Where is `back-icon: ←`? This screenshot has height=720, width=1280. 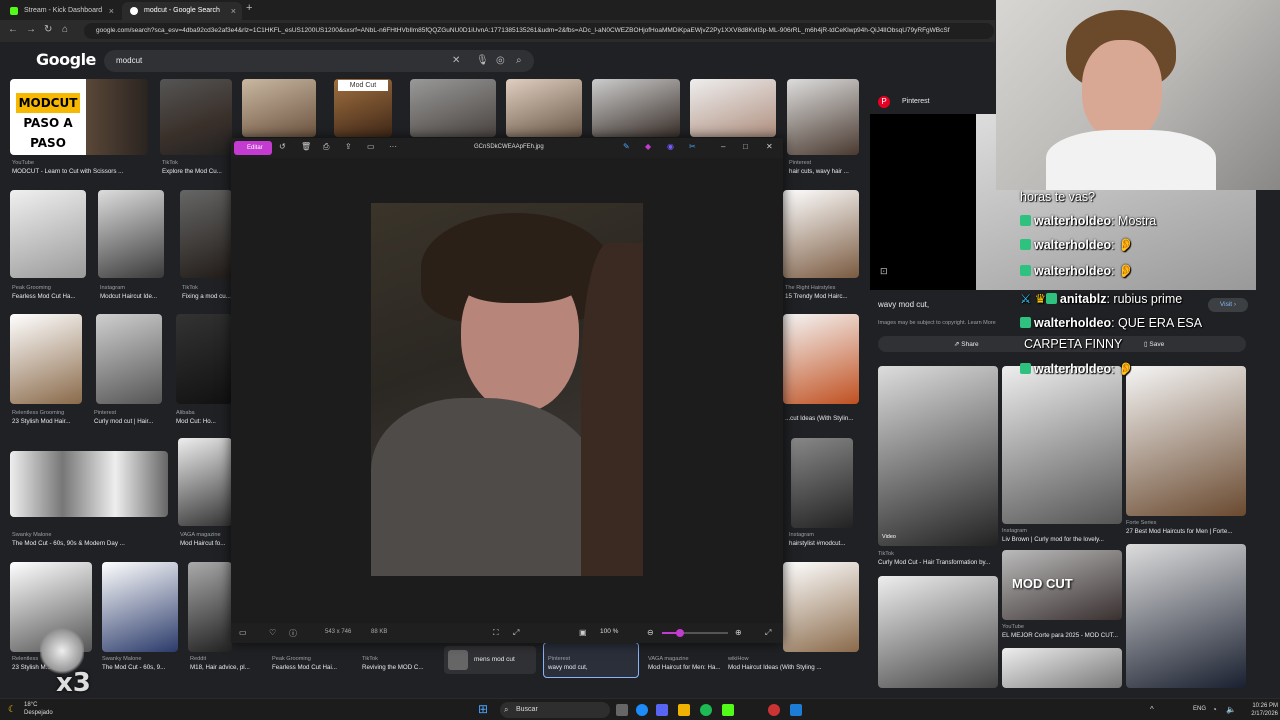 back-icon: ← is located at coordinates (13, 29).